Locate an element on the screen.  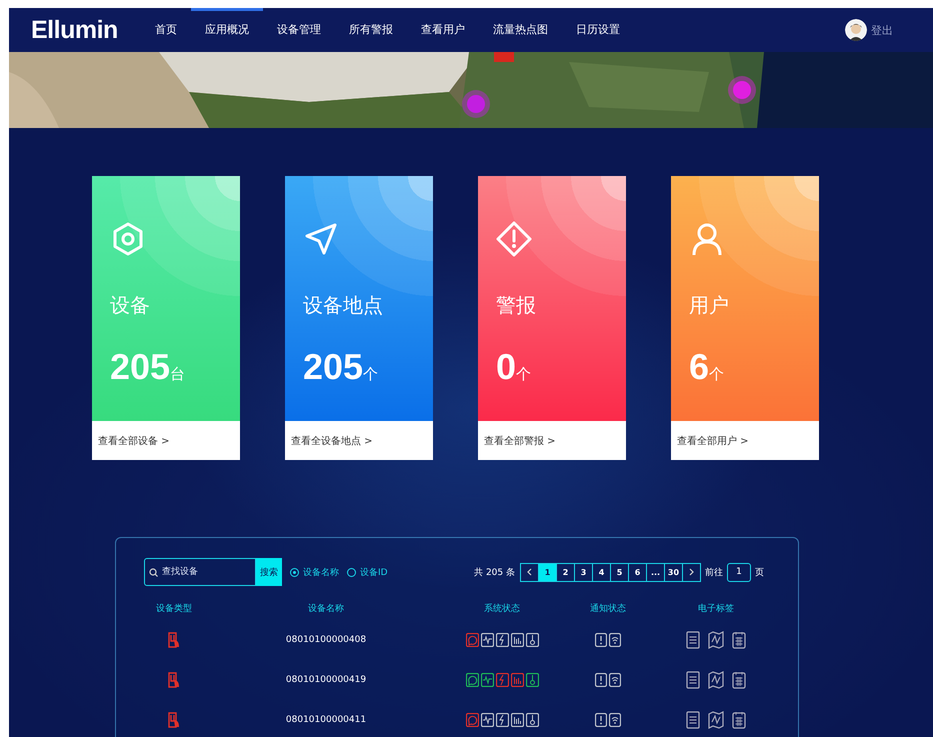
column-header: 系统状态 is located at coordinates (502, 609).